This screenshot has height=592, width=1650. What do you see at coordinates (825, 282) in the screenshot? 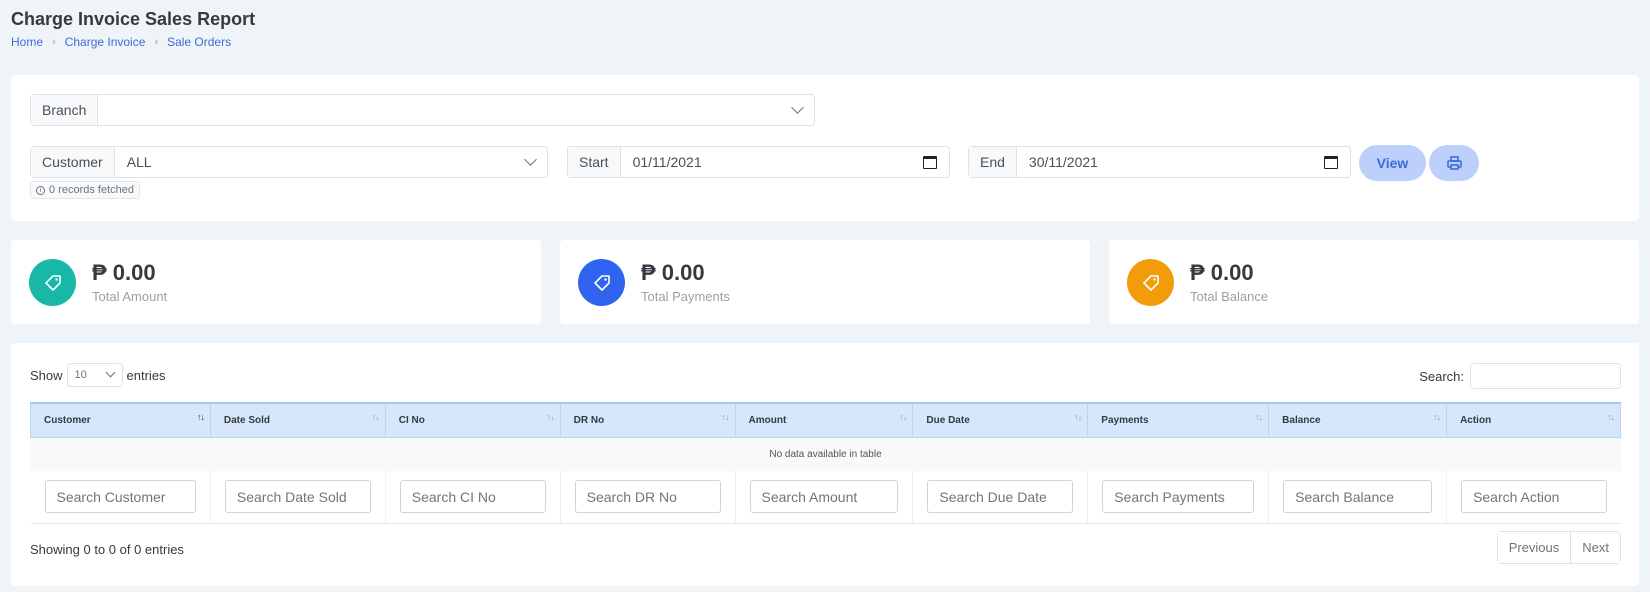
I see `stat-card-total-payments: ₱ 0.00 Total Payments` at bounding box center [825, 282].